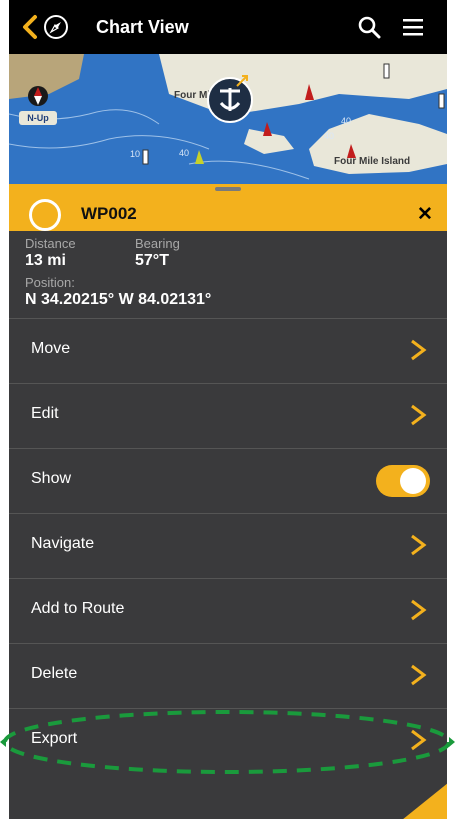  Describe the element at coordinates (227, 742) in the screenshot. I see `export-highlight-ellipse` at that location.